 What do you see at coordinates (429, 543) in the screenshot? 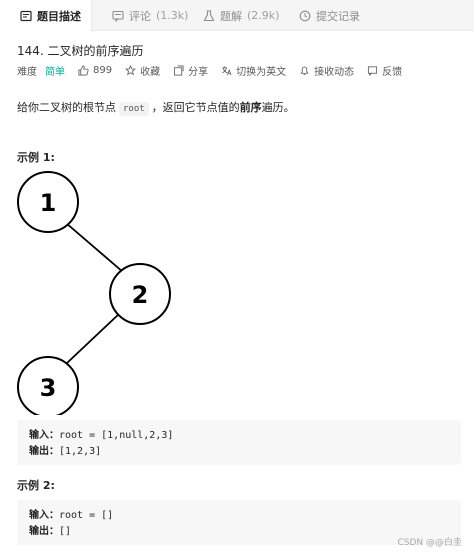
I see `watermark: CSDN @@白圭` at bounding box center [429, 543].